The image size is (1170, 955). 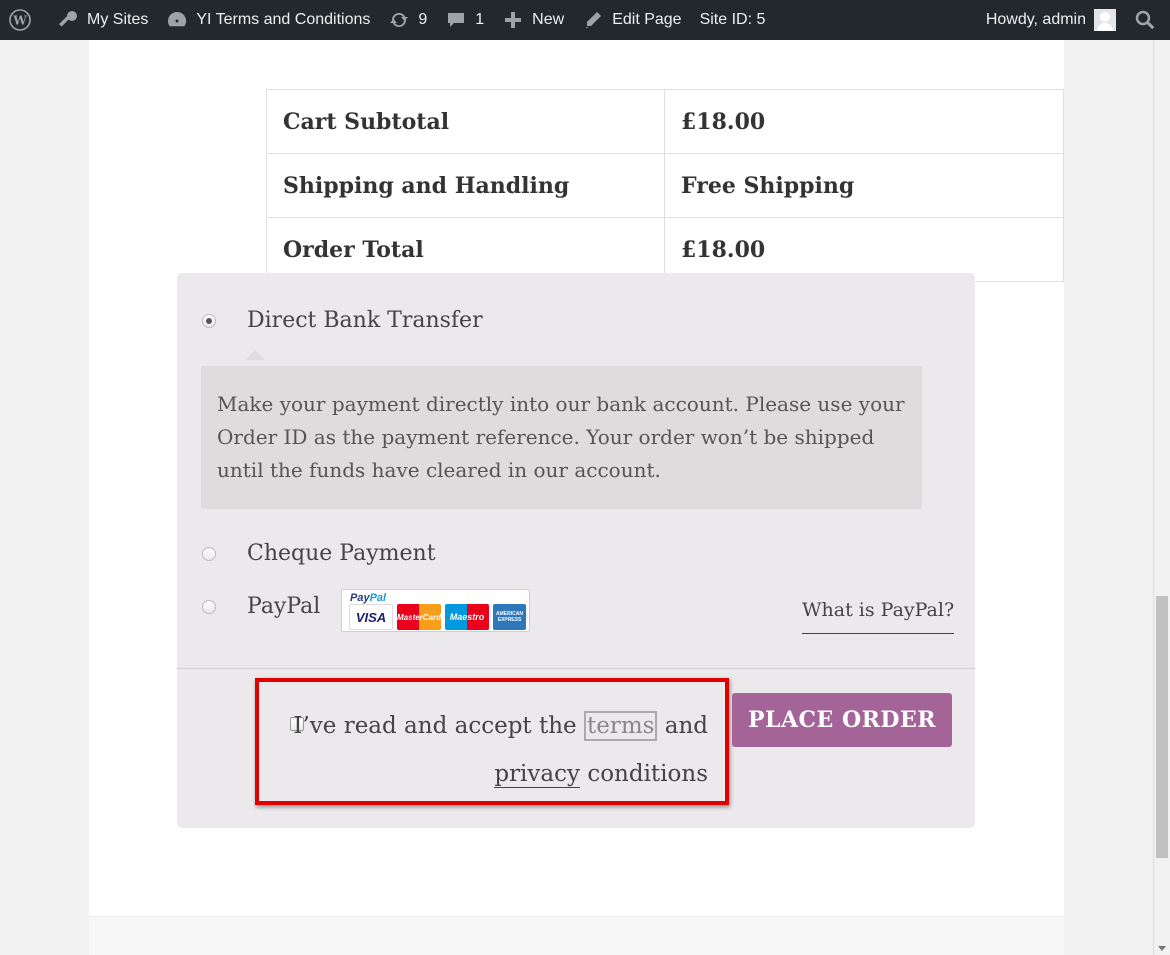 I want to click on search-button, so click(x=1147, y=20).